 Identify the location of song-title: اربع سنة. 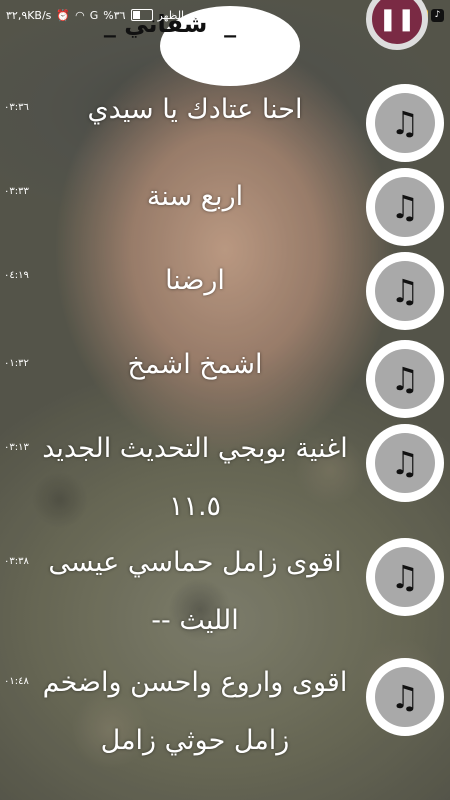
(195, 196).